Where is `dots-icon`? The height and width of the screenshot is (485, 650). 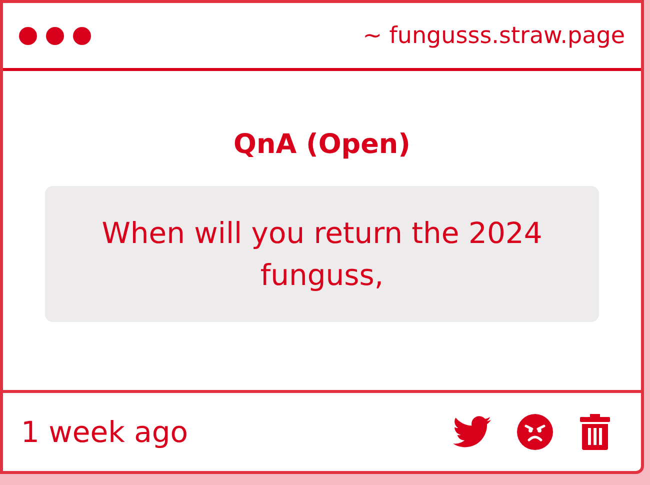
dots-icon is located at coordinates (55, 36).